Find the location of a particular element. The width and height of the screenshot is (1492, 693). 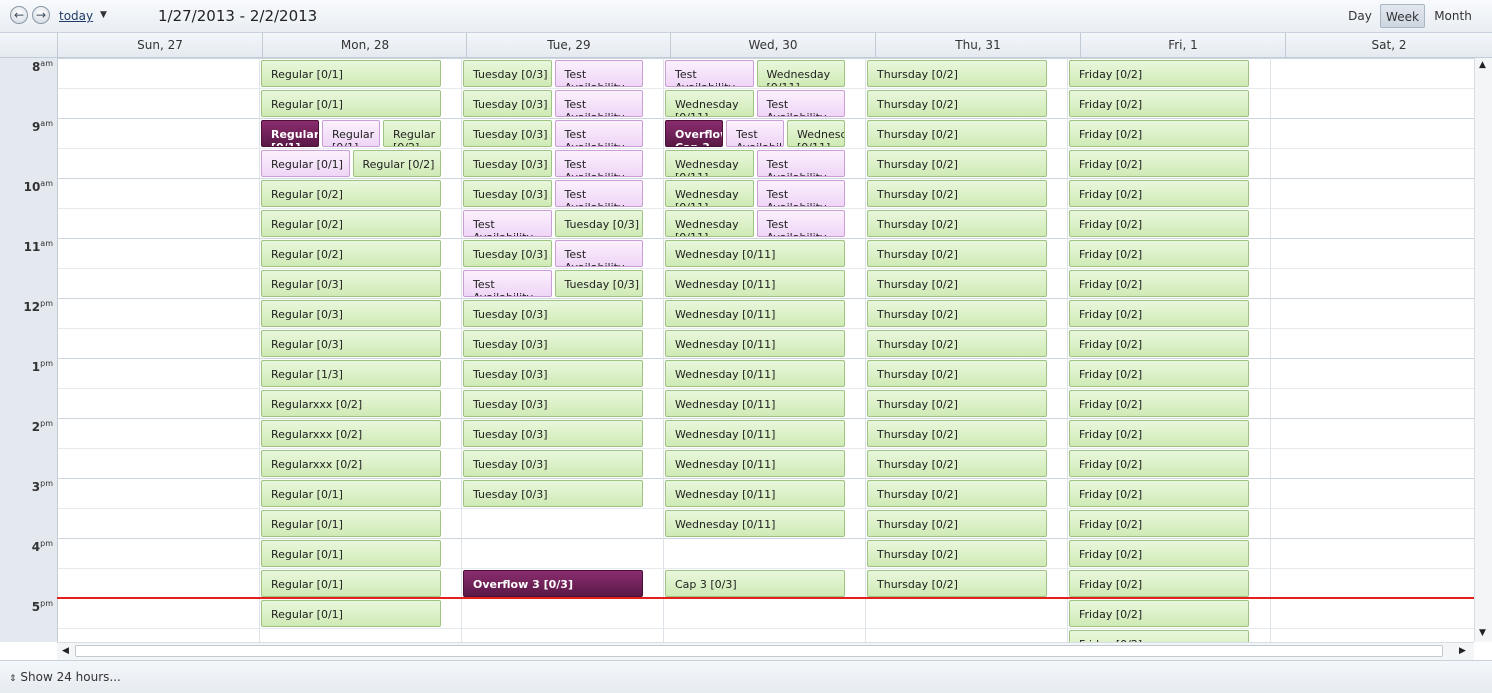

scroll-up-icon: ▲ is located at coordinates (1482, 65).